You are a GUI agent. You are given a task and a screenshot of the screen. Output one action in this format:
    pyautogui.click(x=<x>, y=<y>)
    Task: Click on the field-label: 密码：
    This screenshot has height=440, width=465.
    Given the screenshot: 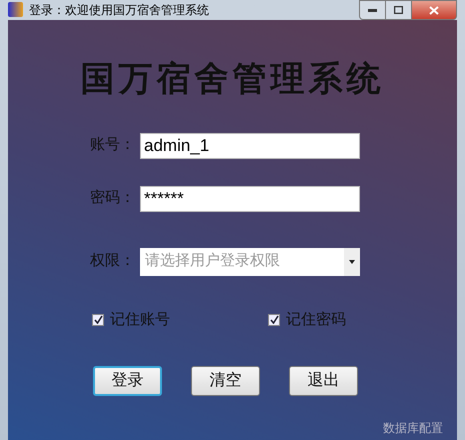 What is the action you would take?
    pyautogui.click(x=113, y=198)
    